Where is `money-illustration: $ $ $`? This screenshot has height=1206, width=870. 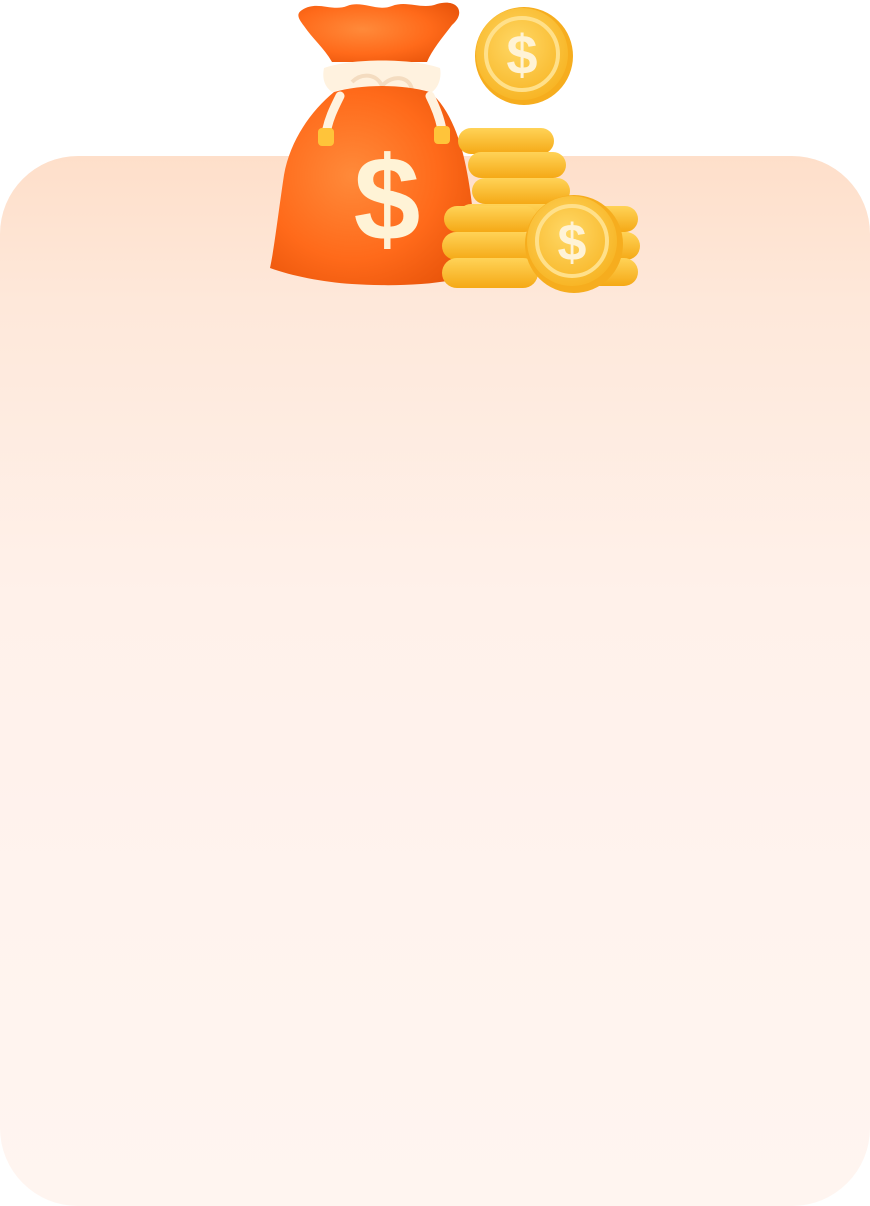
money-illustration: $ $ $ is located at coordinates (457, 150).